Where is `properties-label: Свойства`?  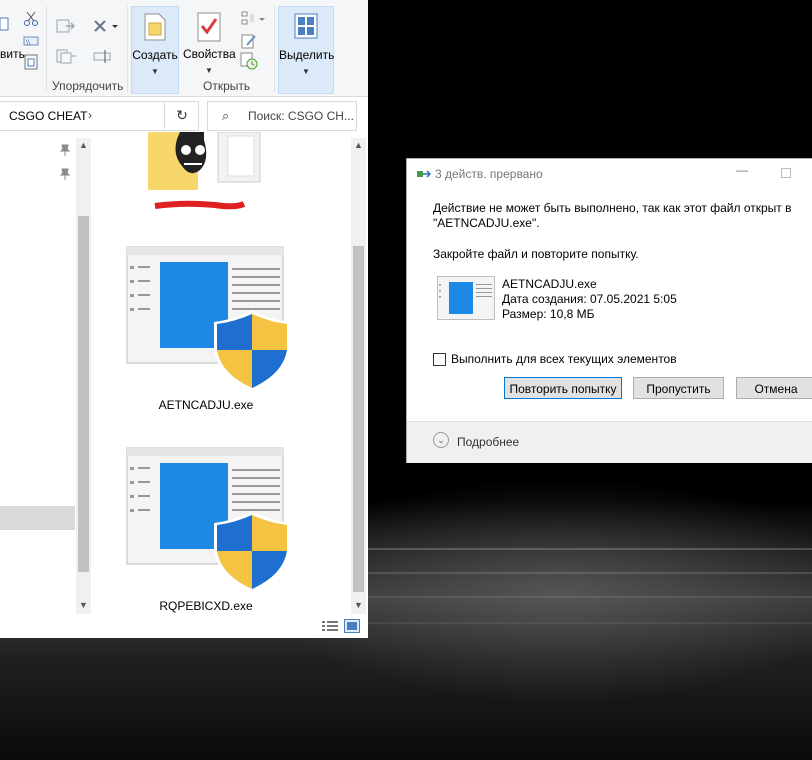
properties-label: Свойства is located at coordinates (209, 54).